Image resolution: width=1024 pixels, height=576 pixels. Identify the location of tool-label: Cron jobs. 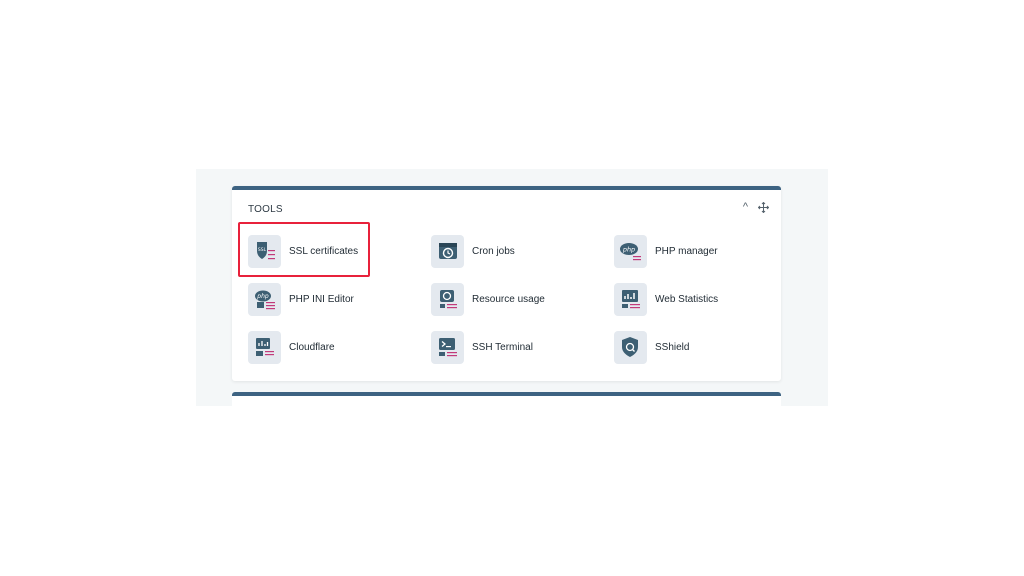
(493, 251).